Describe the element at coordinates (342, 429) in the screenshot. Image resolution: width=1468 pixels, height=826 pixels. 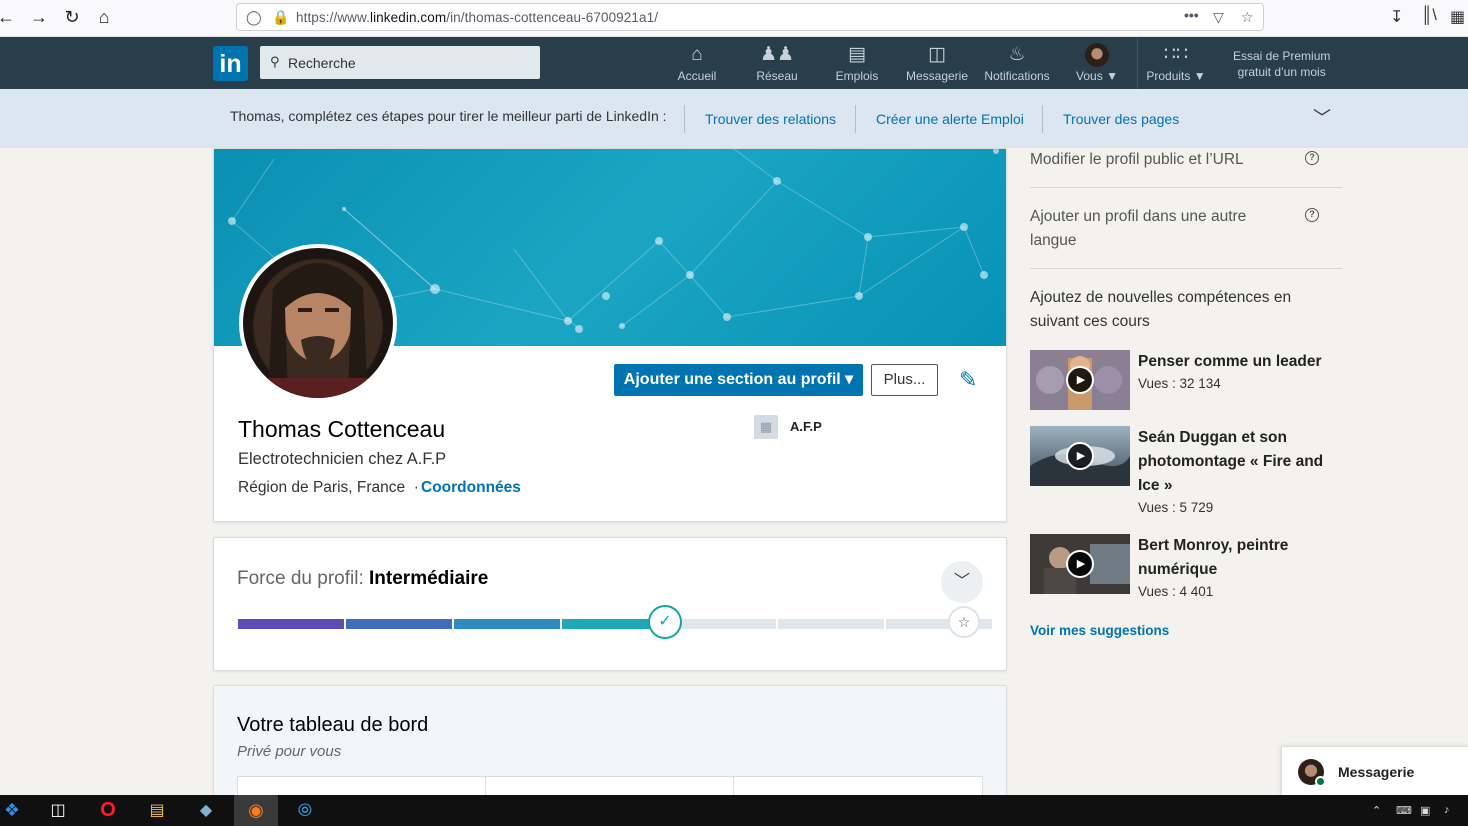
I see `profile-name: Thomas Cottenceau` at that location.